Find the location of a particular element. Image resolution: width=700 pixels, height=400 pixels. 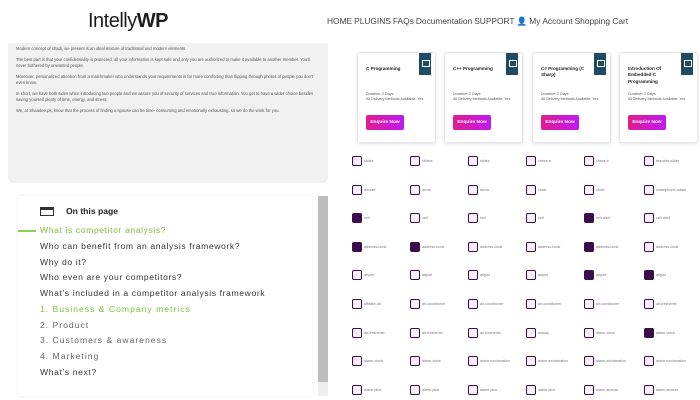

alarm-exclamation-icon is located at coordinates (473, 361).